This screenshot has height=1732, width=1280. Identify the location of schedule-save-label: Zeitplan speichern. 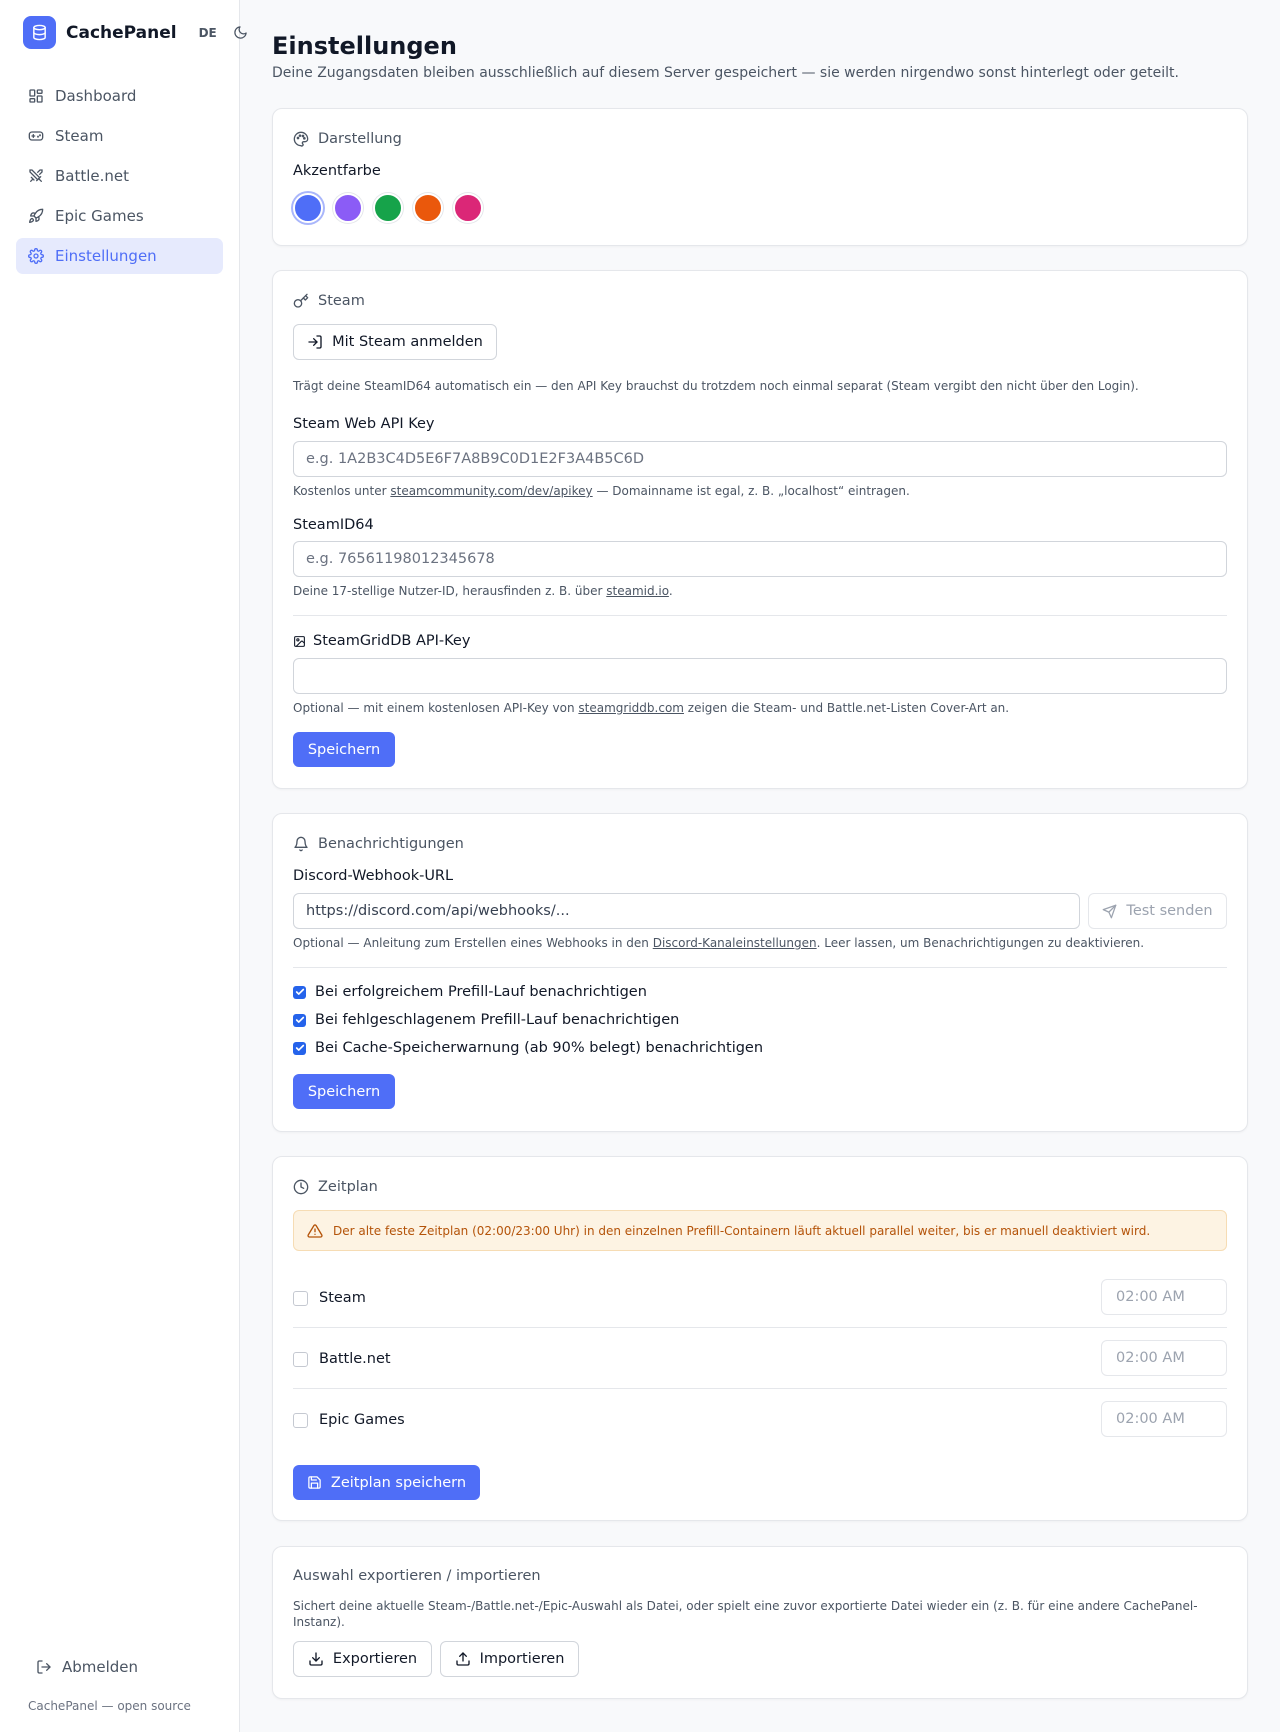
(398, 1482).